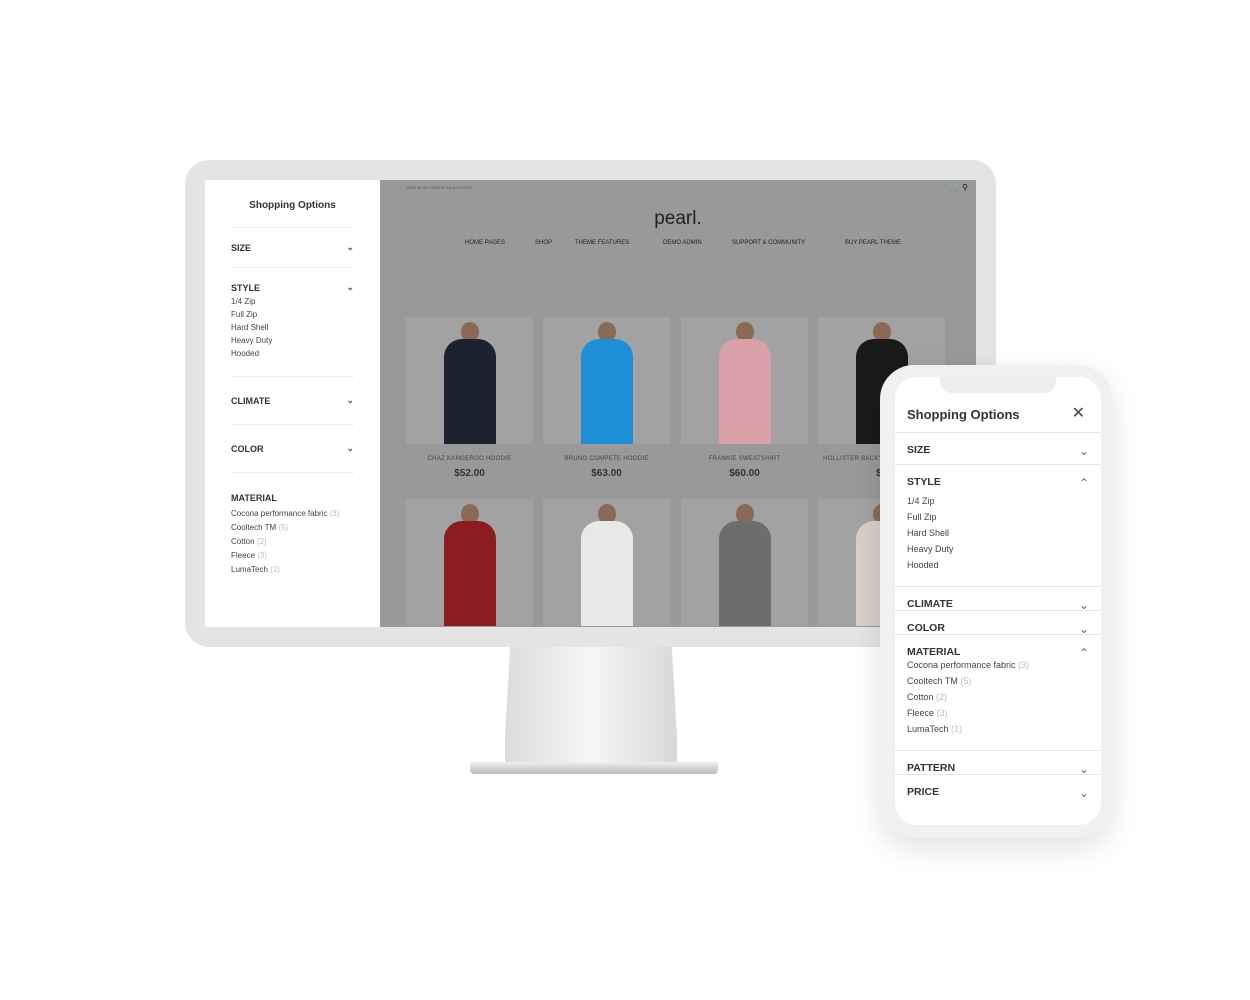 The image size is (1250, 1000). I want to click on mobile-filter-style: STYLE ⌃, so click(998, 477).